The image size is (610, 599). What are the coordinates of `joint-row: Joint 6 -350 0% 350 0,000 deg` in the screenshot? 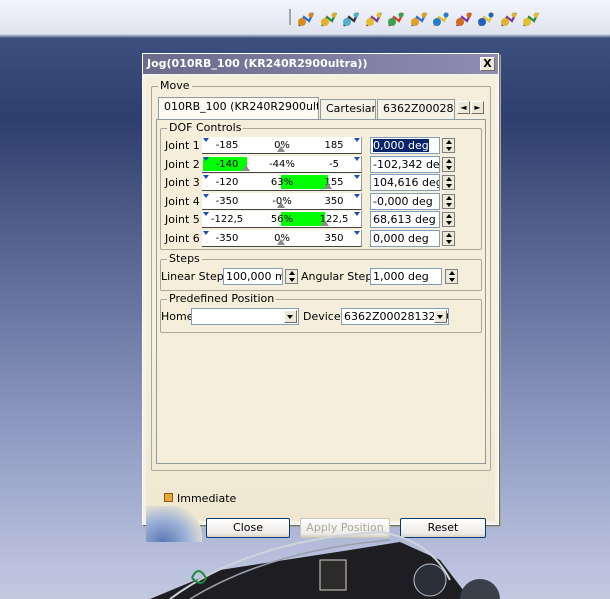 It's located at (317, 238).